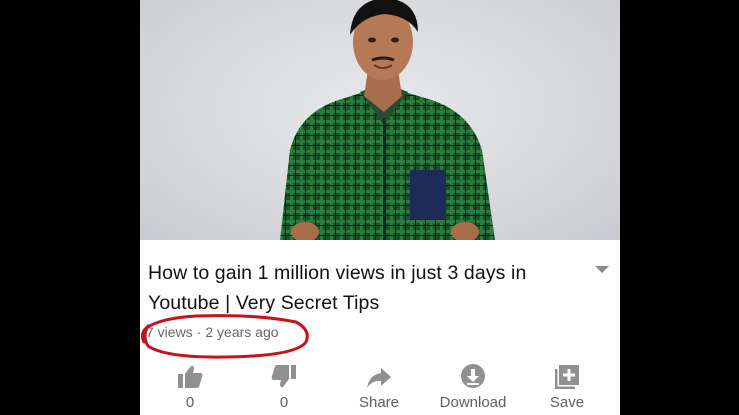 The height and width of the screenshot is (415, 739). Describe the element at coordinates (190, 402) in the screenshot. I see `like-count: 0` at that location.